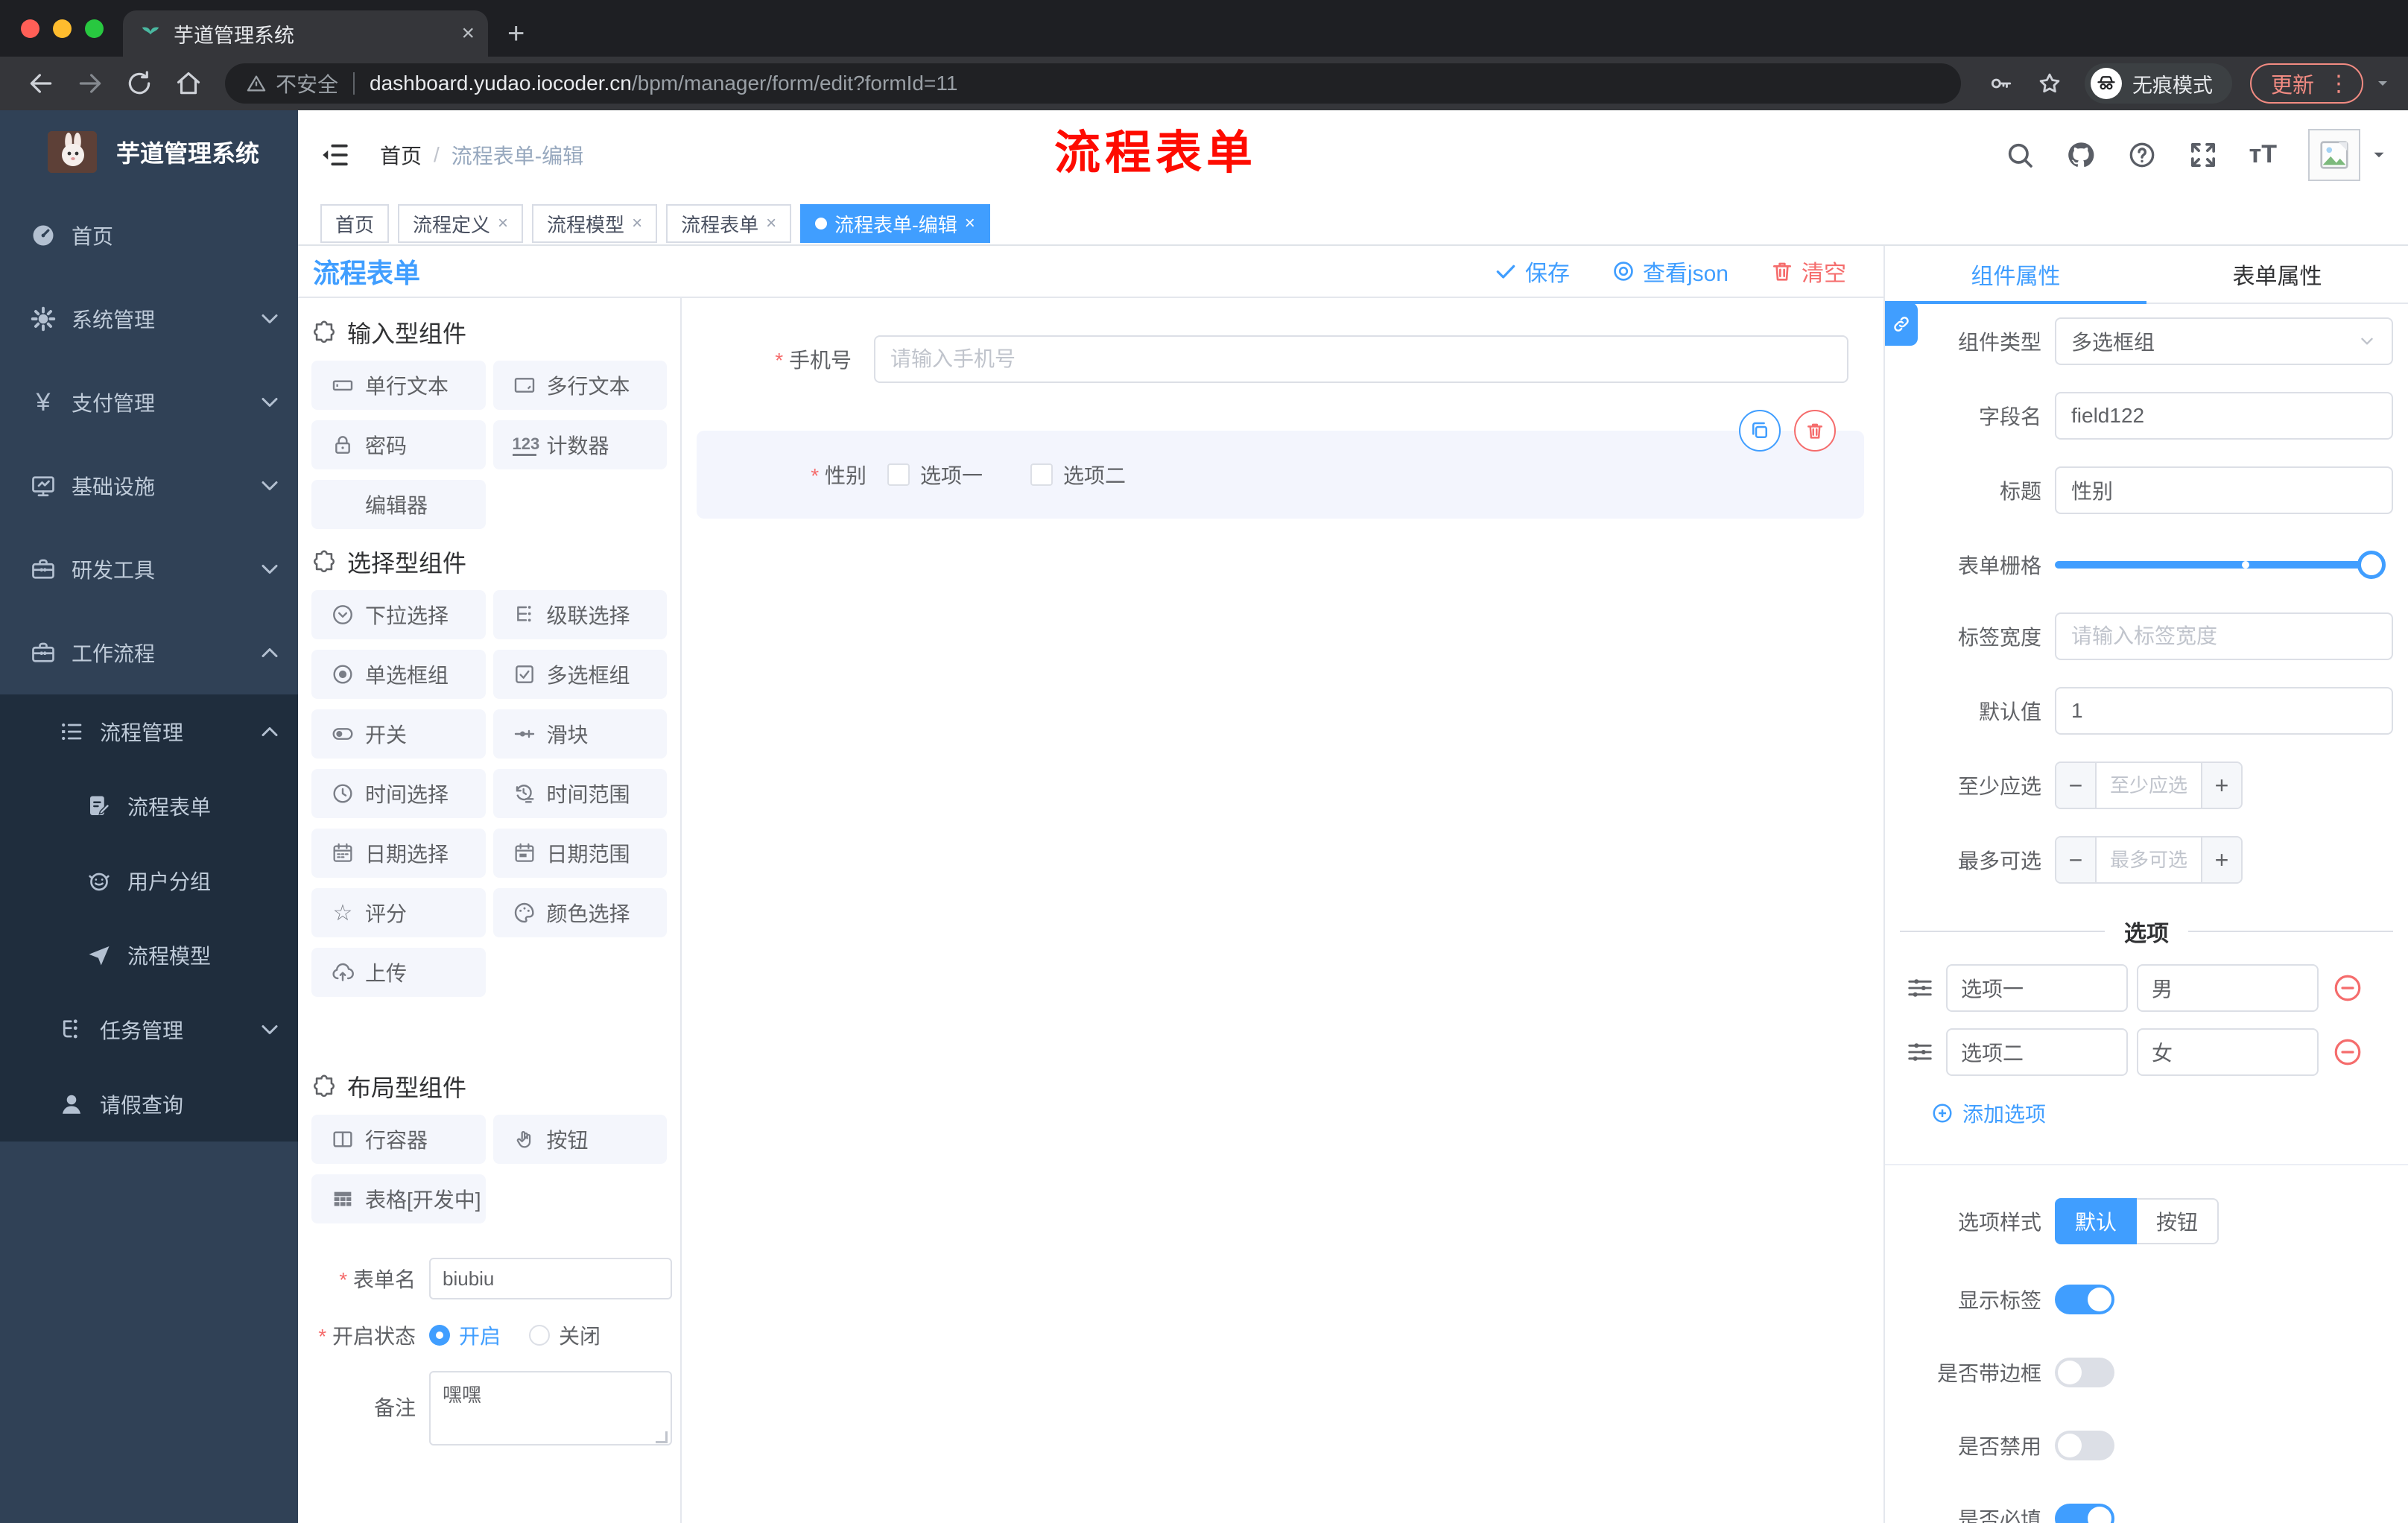 The width and height of the screenshot is (2408, 1523). I want to click on font-size-icon: тT, so click(2263, 155).